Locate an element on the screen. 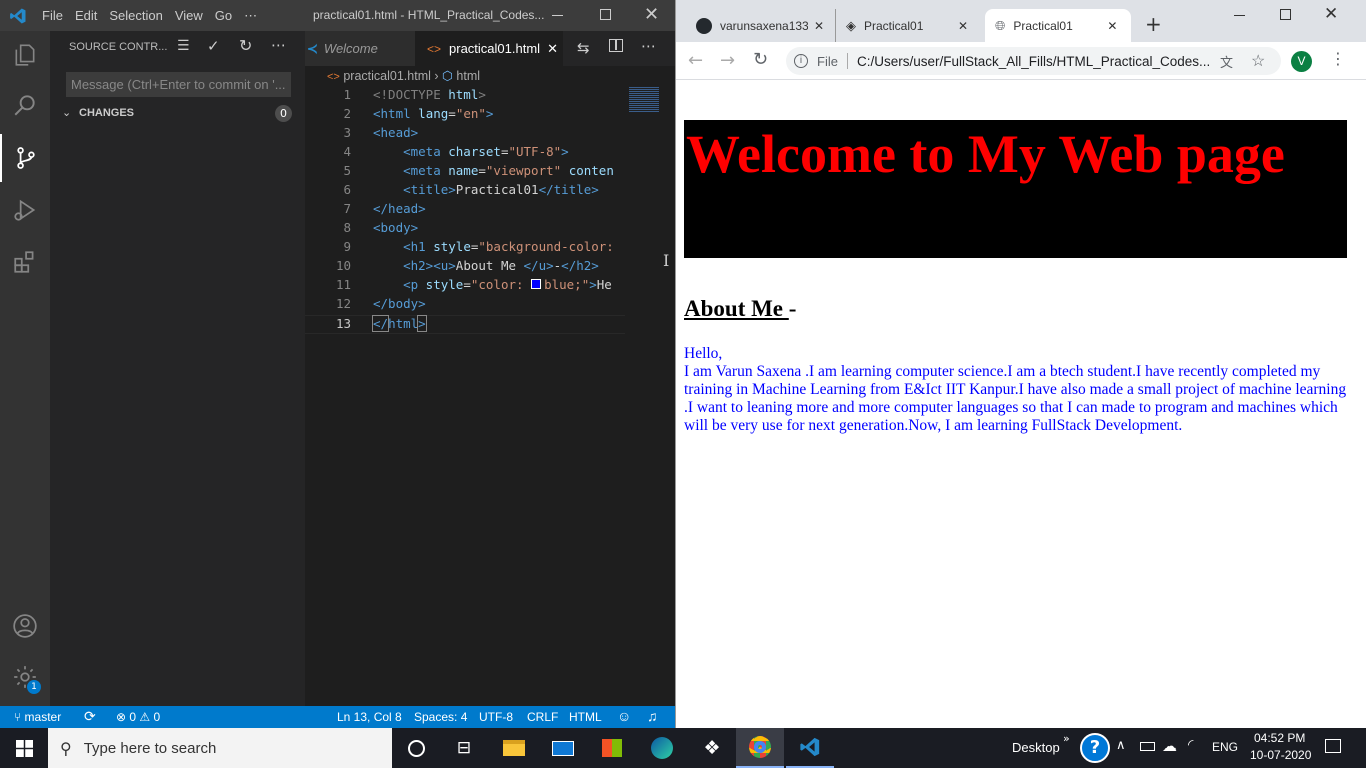  activity-bar: 1 is located at coordinates (25, 368).